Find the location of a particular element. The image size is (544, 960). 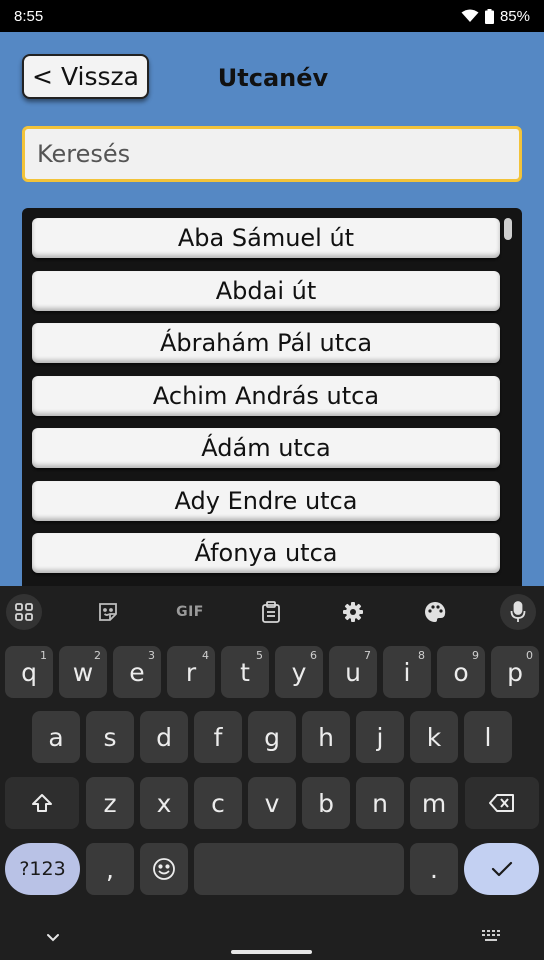

sticker-icon is located at coordinates (108, 612).